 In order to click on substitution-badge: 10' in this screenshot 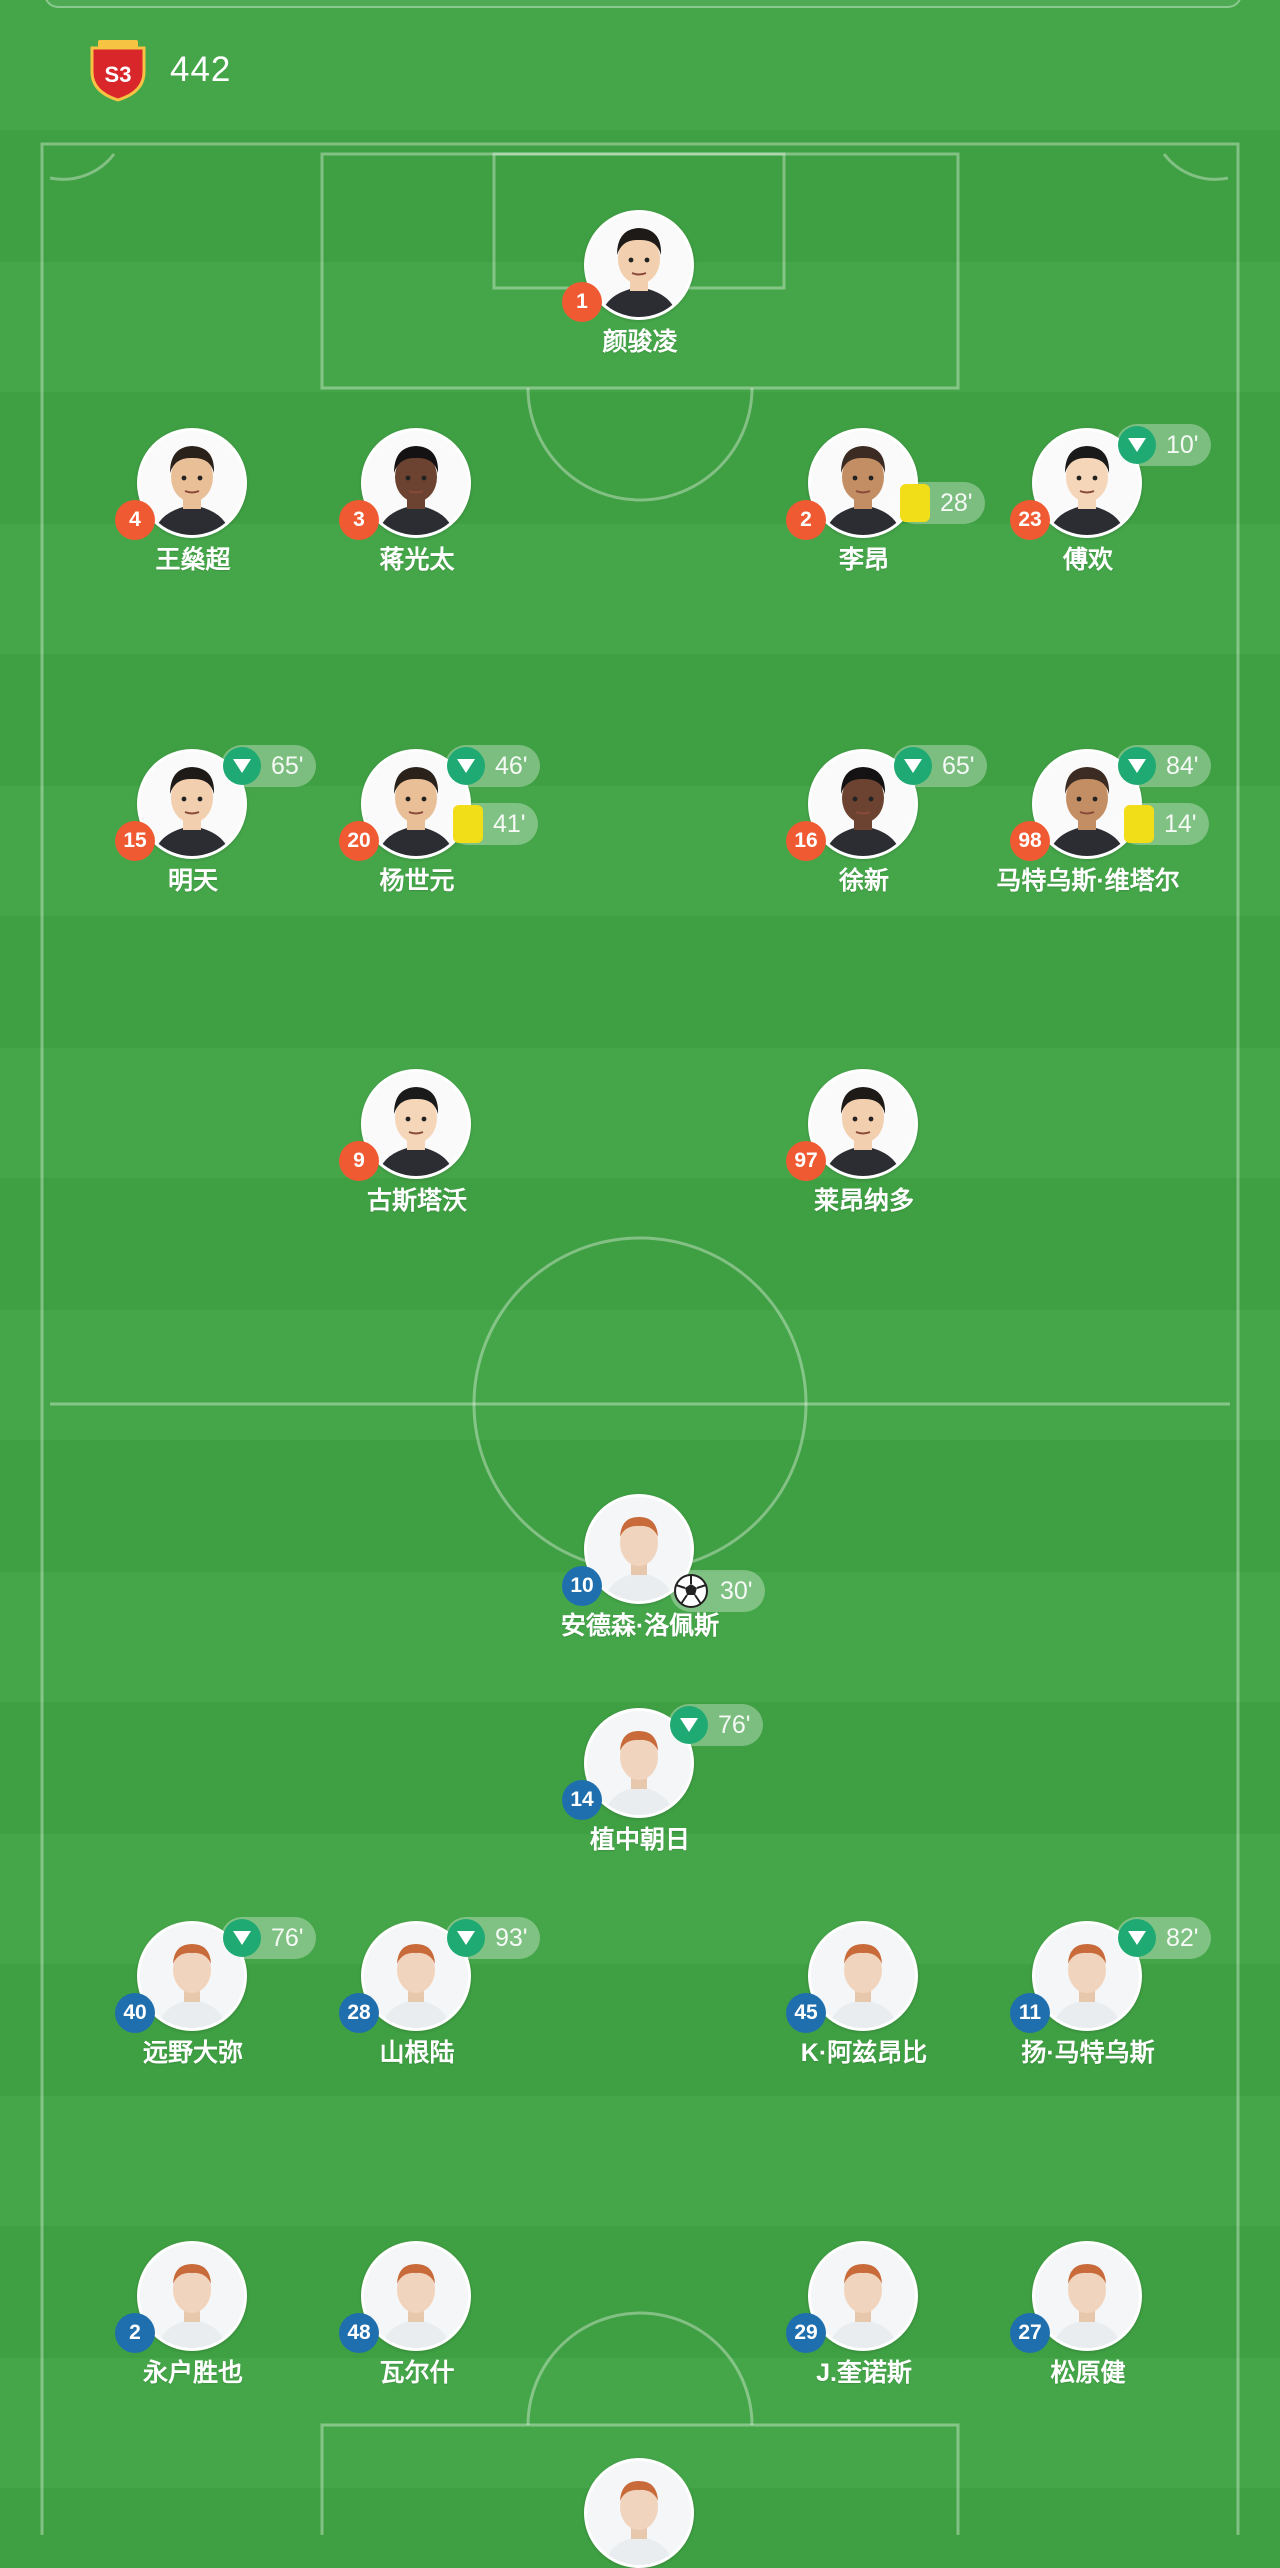, I will do `click(1163, 445)`.